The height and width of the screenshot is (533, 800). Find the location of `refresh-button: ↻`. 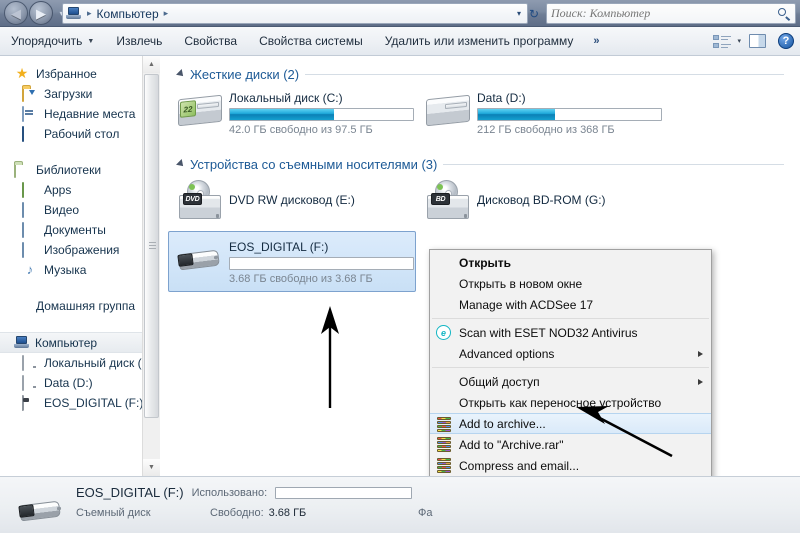

refresh-button: ↻ is located at coordinates (534, 13).